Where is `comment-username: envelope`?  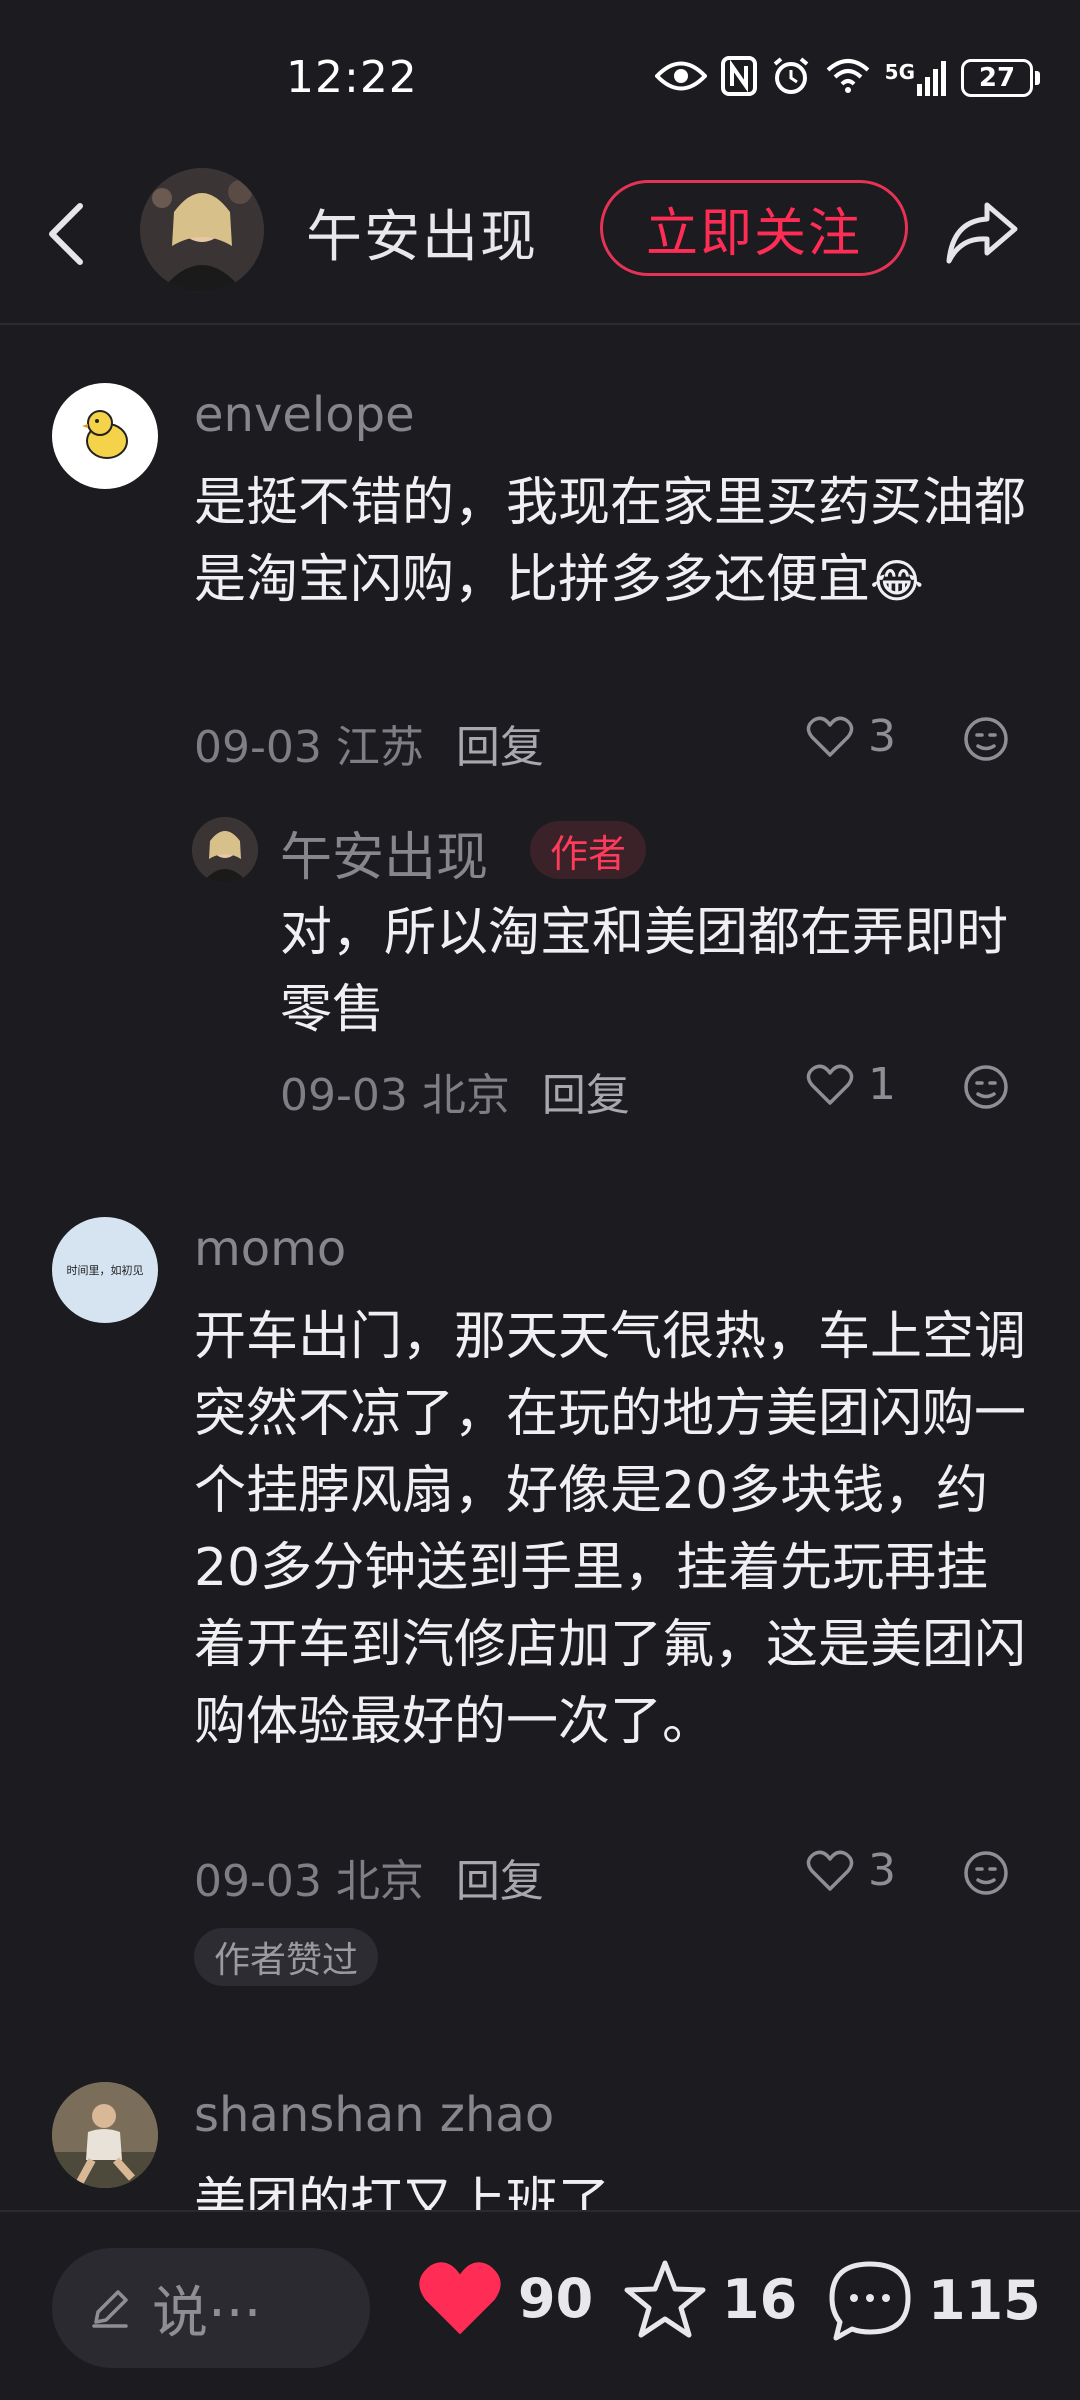 comment-username: envelope is located at coordinates (304, 415).